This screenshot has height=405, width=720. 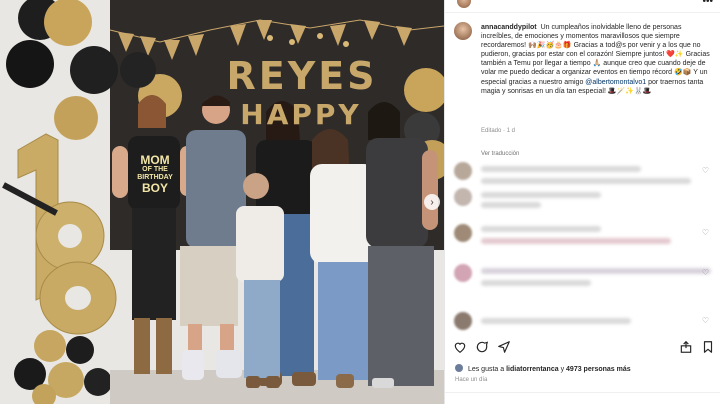 What do you see at coordinates (155, 177) in the screenshot?
I see `shirt-line-3: BIRTHDAY` at bounding box center [155, 177].